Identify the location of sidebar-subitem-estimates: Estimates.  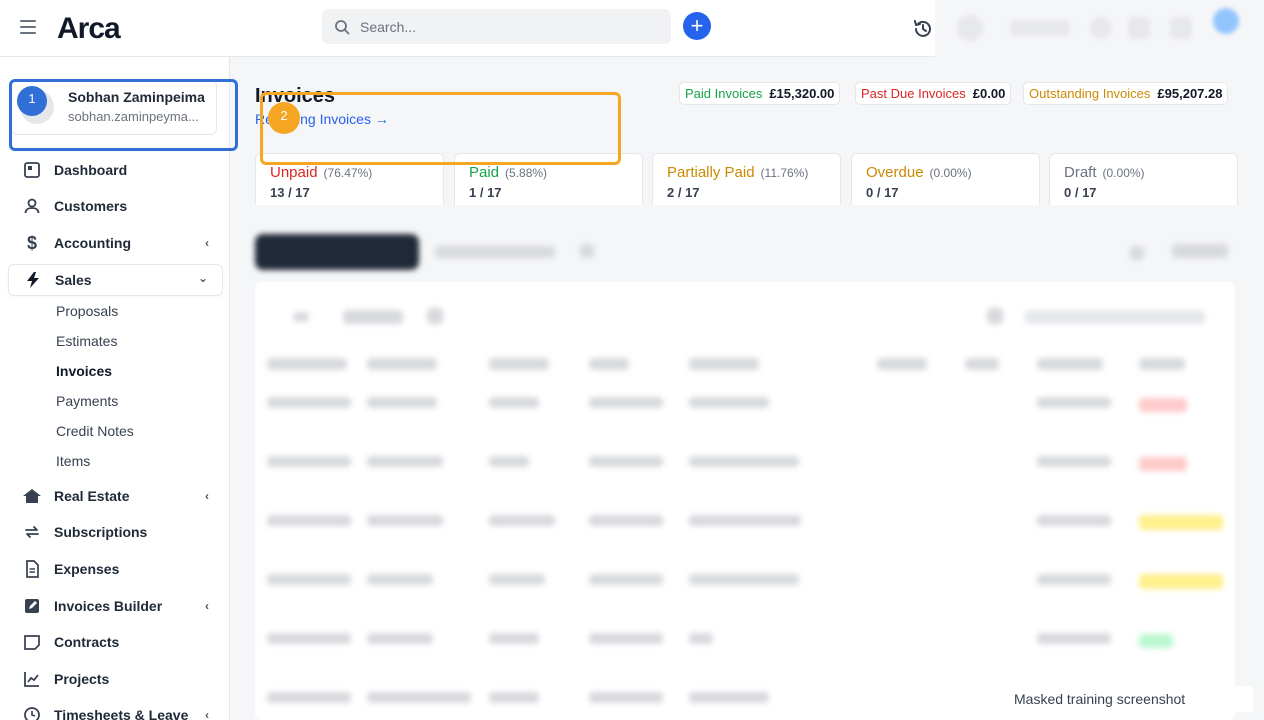
(86, 341).